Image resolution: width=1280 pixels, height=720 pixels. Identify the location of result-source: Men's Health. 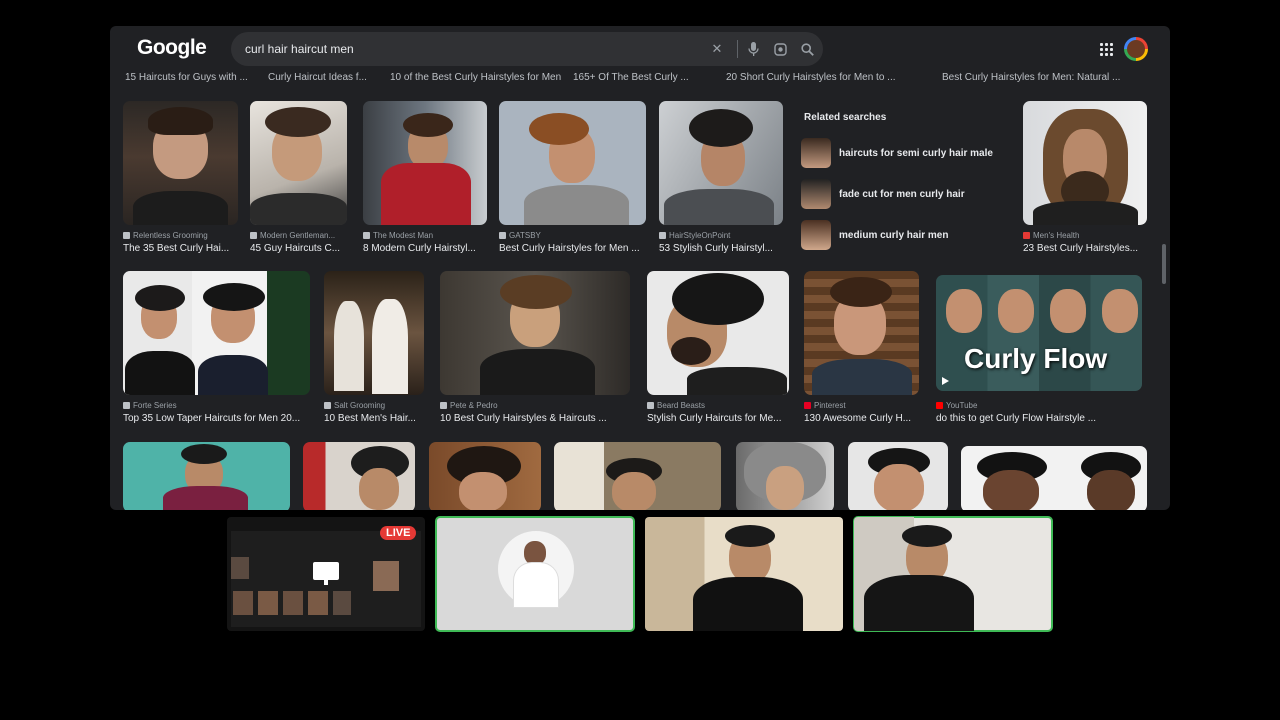
(1051, 235).